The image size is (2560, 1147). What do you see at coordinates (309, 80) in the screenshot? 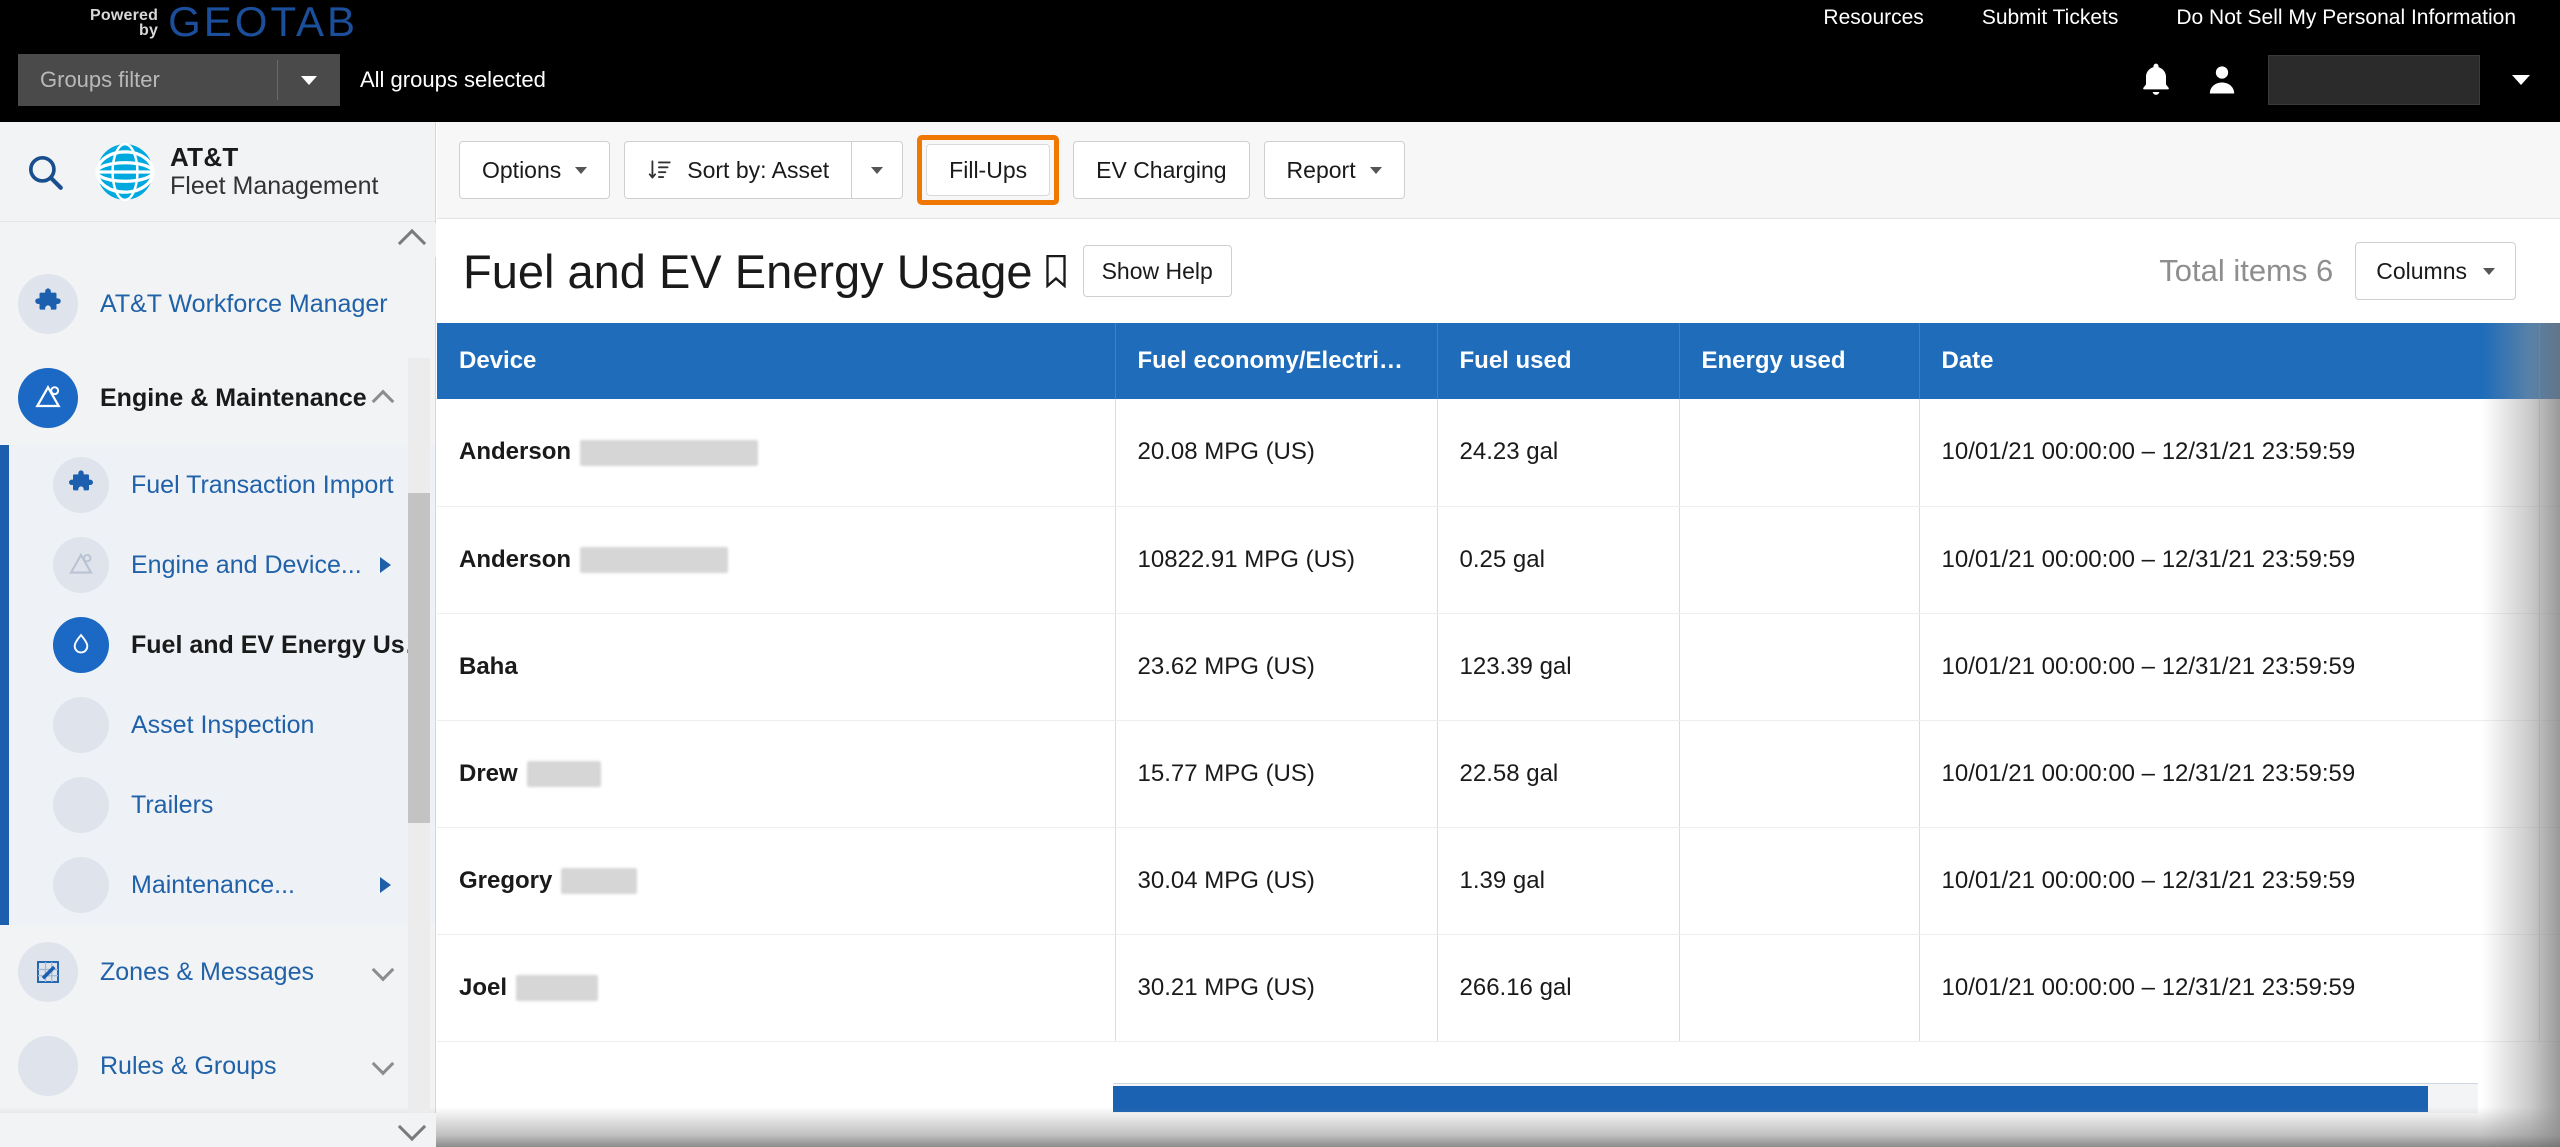
I see `groups-filter-dropdown-button` at bounding box center [309, 80].